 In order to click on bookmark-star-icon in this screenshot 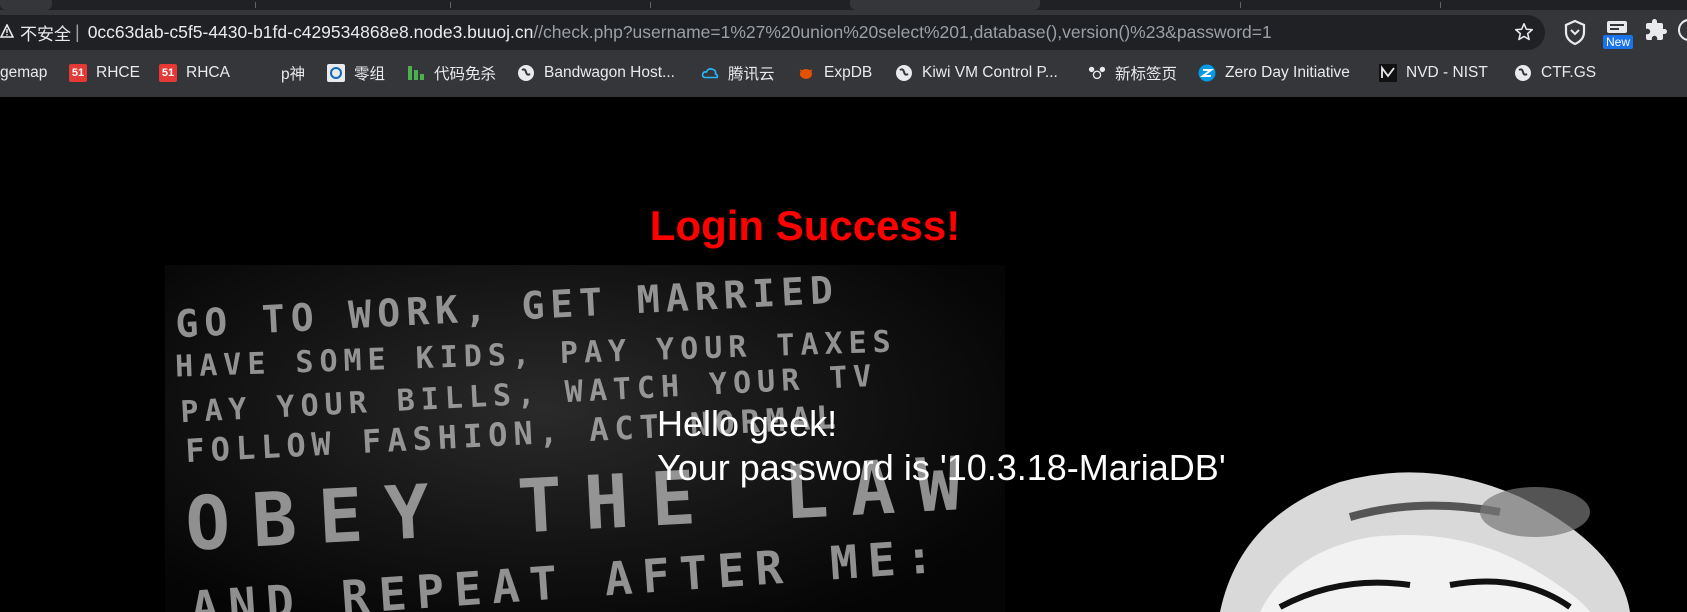, I will do `click(1524, 32)`.